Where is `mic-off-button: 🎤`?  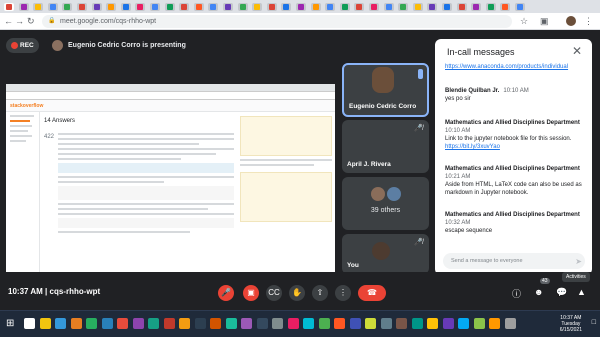
mic-off-button: 🎤 is located at coordinates (226, 293).